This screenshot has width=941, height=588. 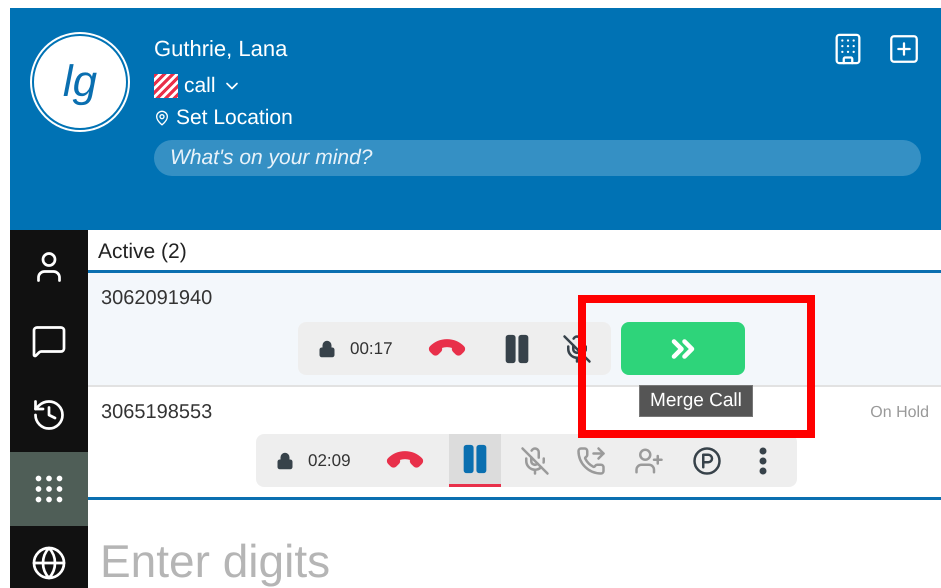 I want to click on call-history-icon, so click(x=49, y=415).